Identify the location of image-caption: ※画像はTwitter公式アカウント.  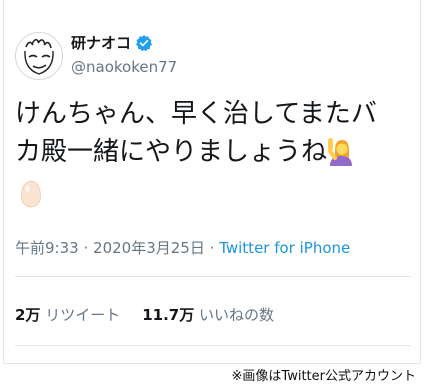
(323, 376).